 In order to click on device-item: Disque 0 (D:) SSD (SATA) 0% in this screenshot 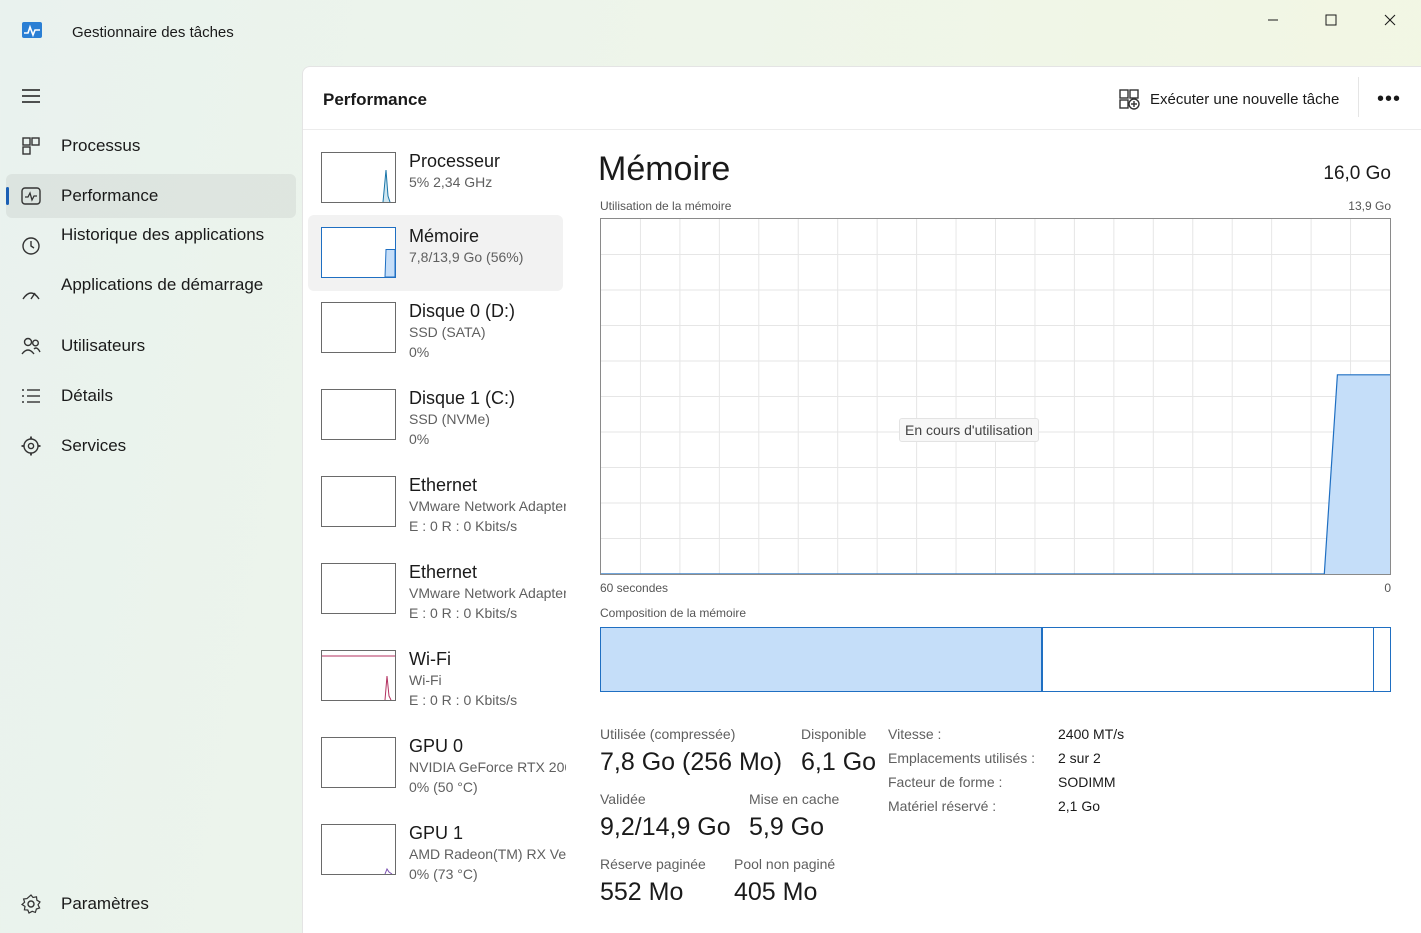, I will do `click(435, 328)`.